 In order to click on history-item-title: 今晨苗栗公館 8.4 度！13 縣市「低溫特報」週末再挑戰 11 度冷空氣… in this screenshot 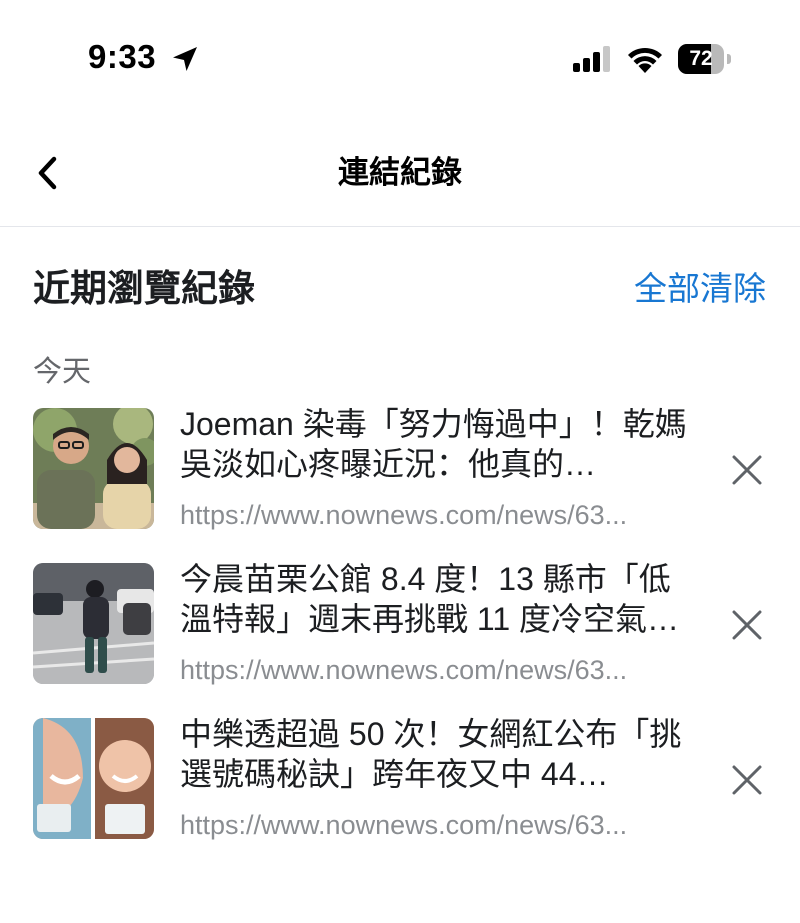, I will do `click(430, 599)`.